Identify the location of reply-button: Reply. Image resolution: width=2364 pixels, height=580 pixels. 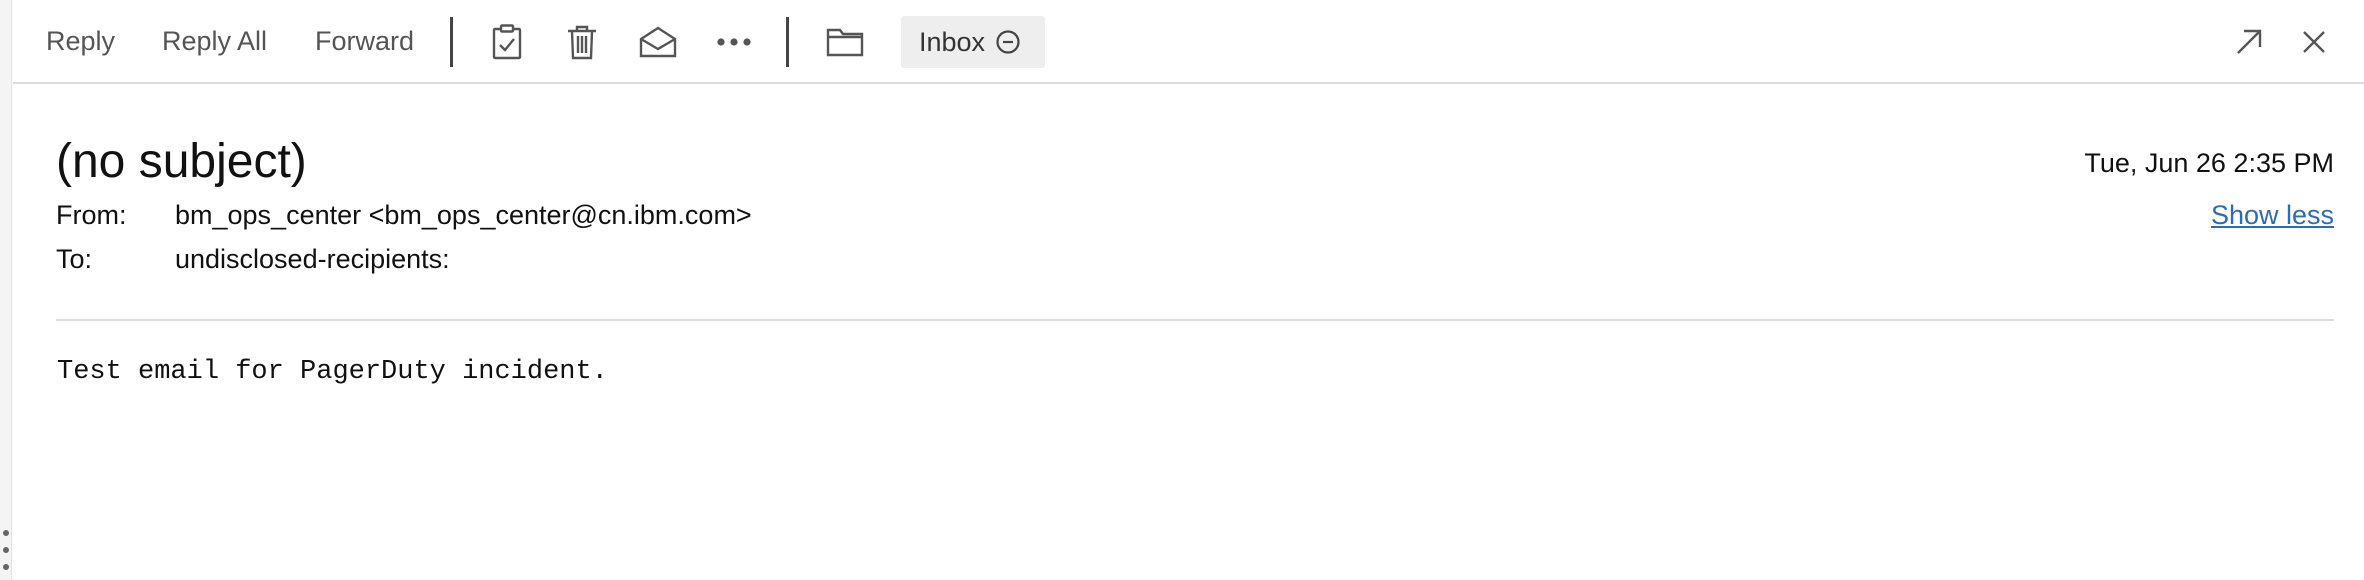
(80, 41).